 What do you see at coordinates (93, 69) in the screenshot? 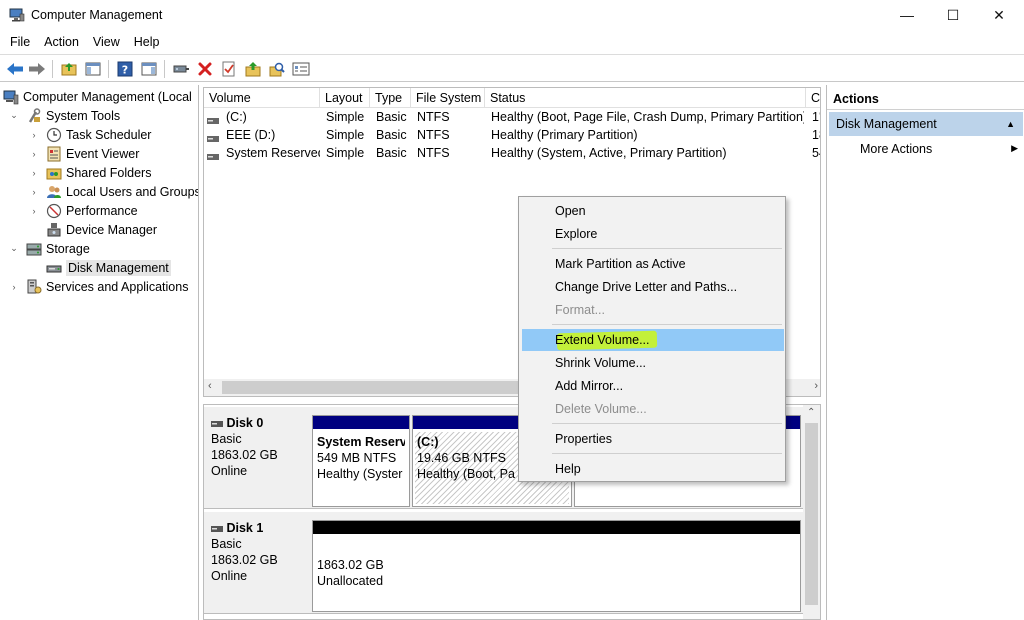
I see `show-hide-tree-icon` at bounding box center [93, 69].